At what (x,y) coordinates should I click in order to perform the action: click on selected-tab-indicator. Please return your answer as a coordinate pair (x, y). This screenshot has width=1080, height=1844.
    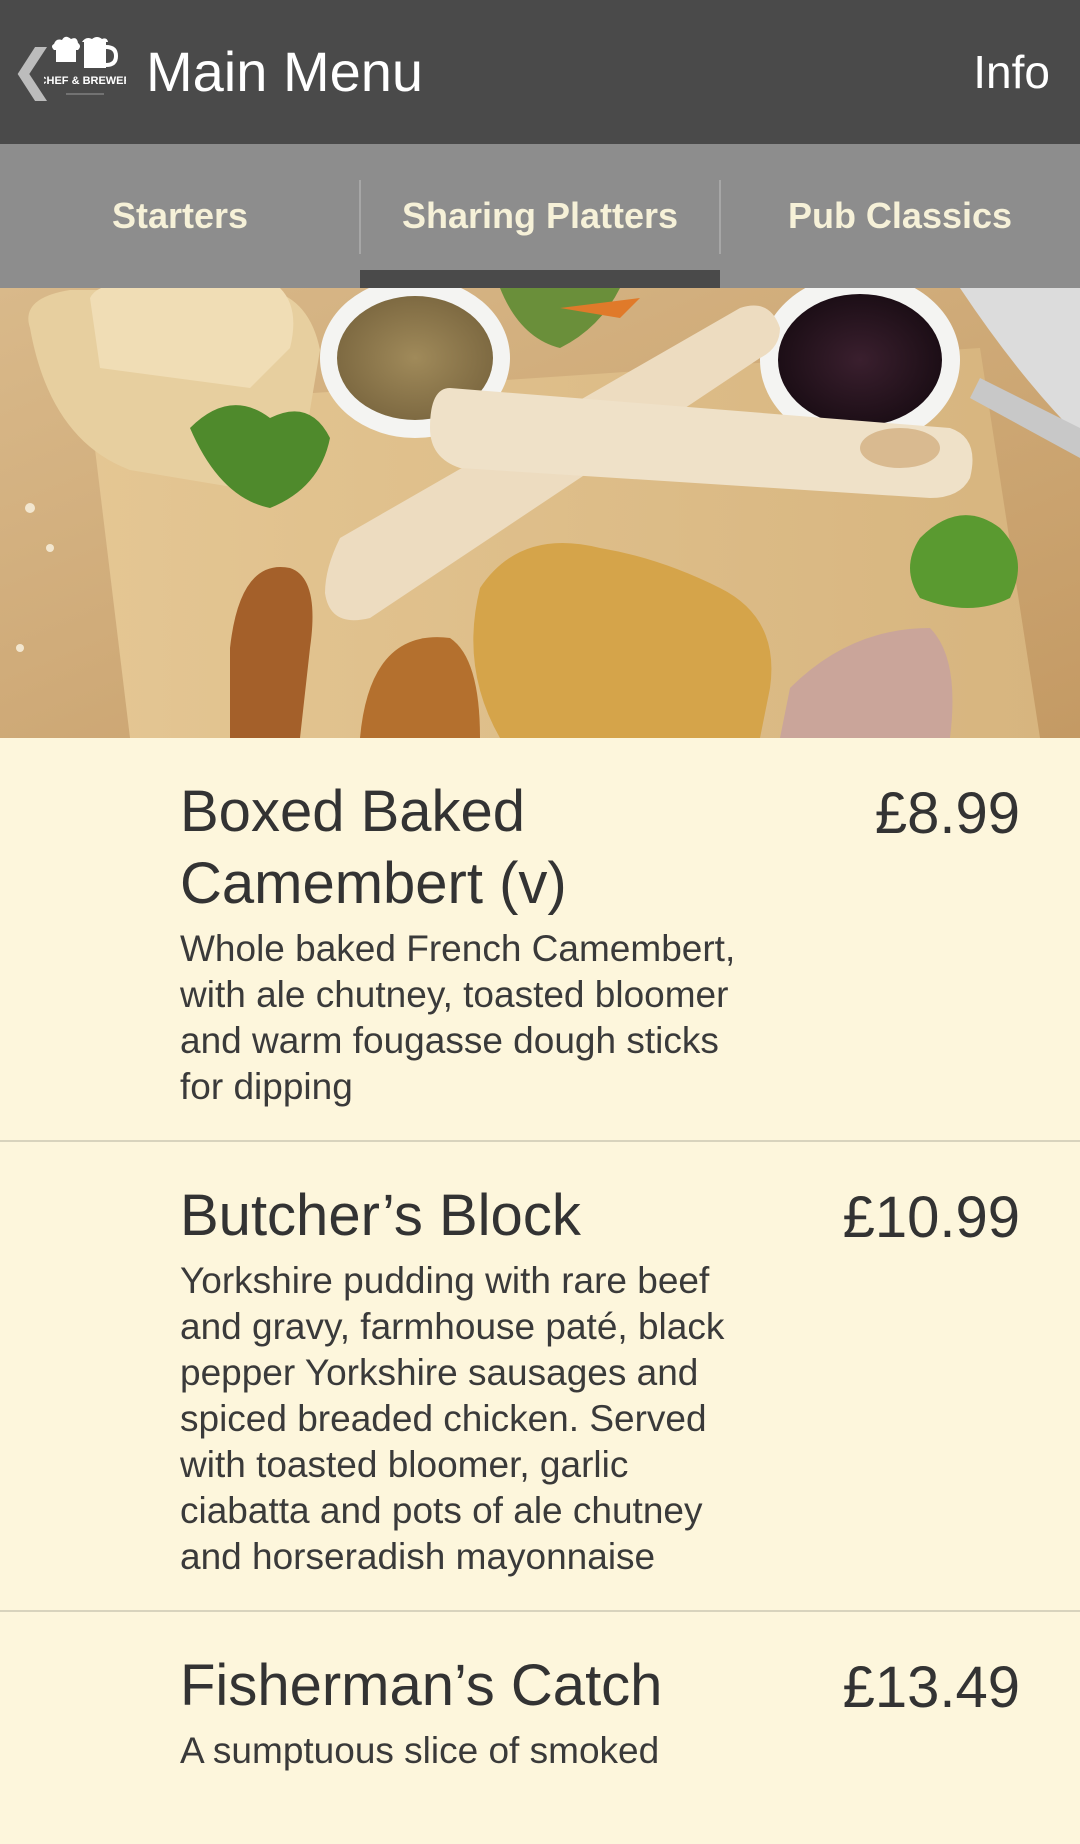
    Looking at the image, I should click on (540, 279).